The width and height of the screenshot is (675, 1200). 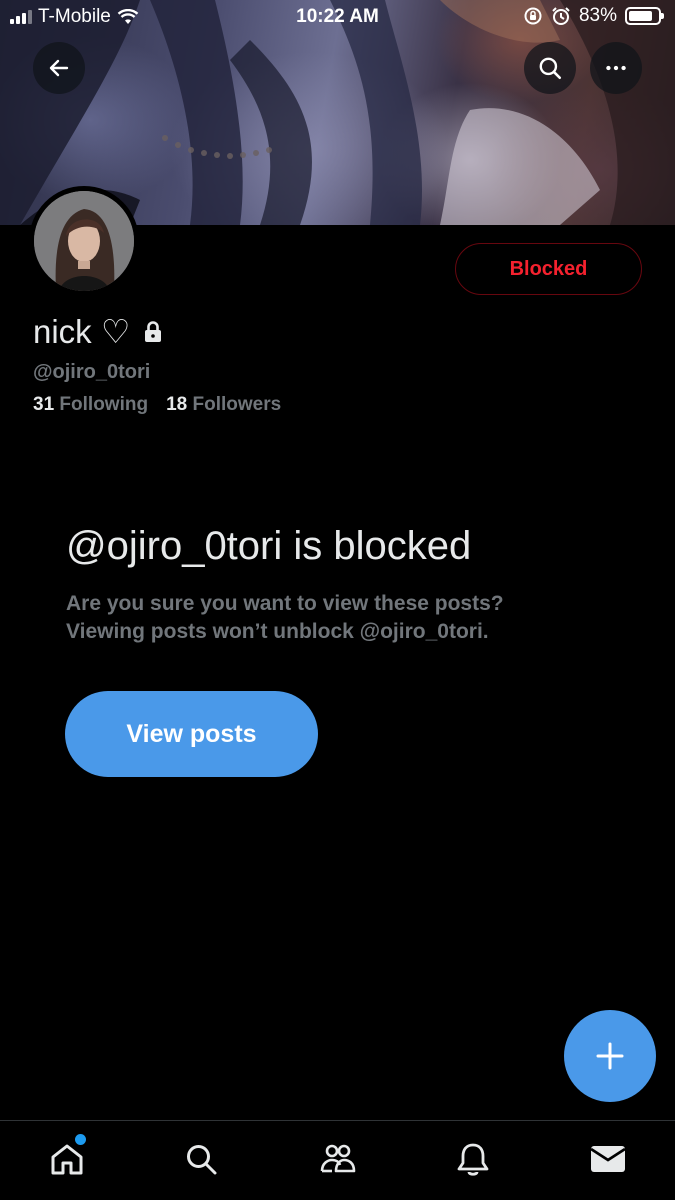 I want to click on battery-icon, so click(x=644, y=16).